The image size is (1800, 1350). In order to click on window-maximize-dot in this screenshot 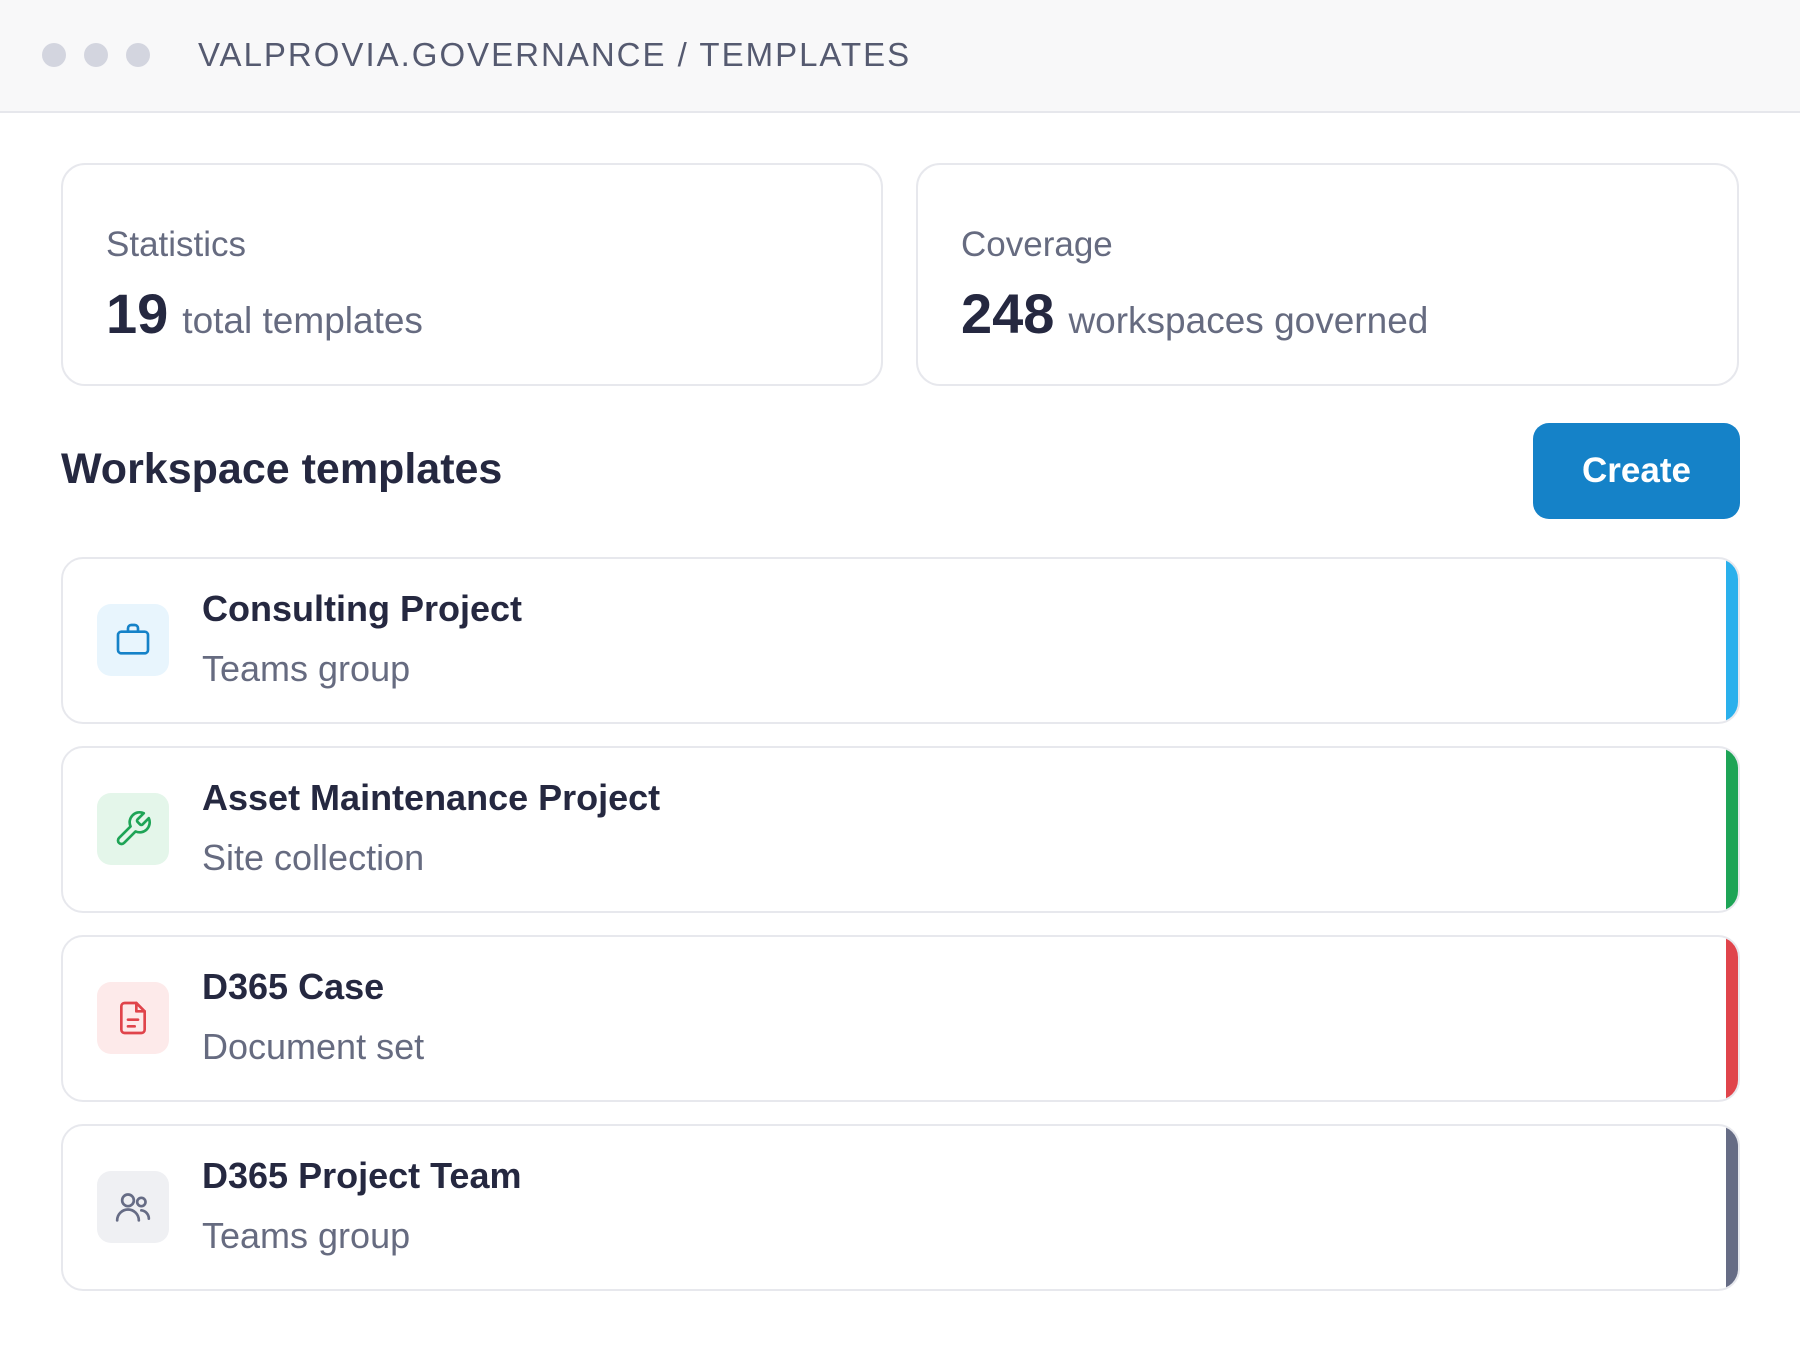, I will do `click(138, 55)`.